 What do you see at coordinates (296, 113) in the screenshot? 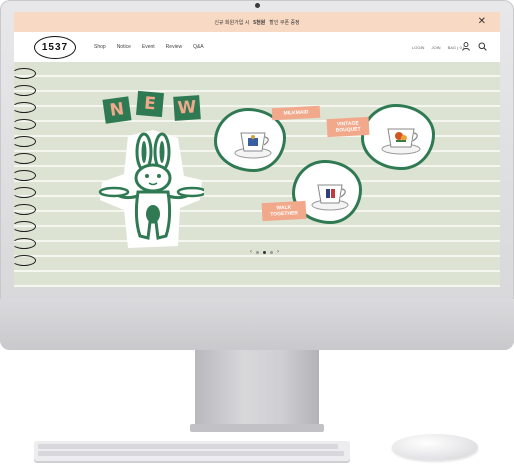
I see `tag-milkmaid: MILKMAID` at bounding box center [296, 113].